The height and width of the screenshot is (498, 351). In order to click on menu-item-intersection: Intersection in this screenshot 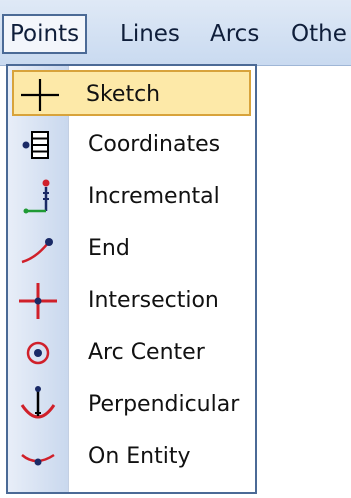, I will do `click(131, 301)`.